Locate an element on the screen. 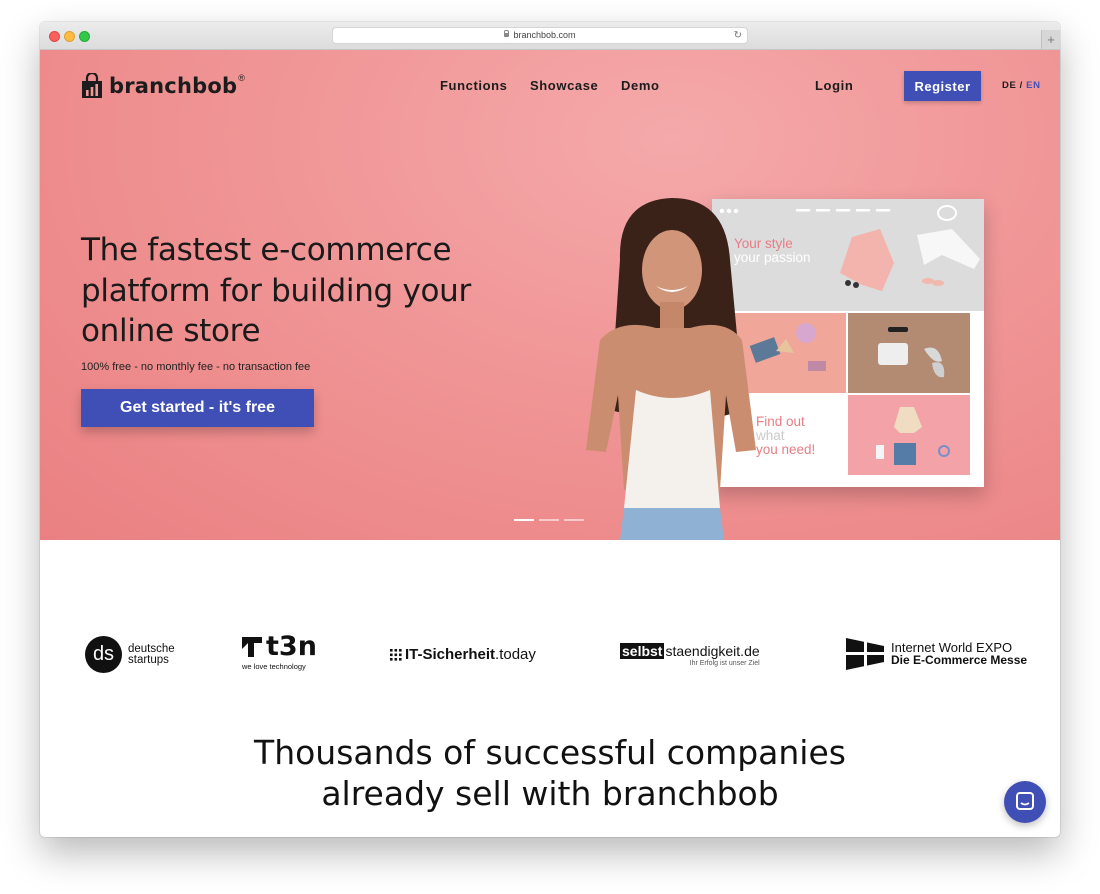 This screenshot has width=1100, height=894. login-link: Login is located at coordinates (834, 85).